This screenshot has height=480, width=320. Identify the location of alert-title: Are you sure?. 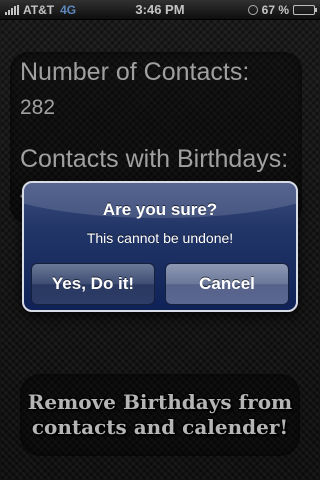
(160, 209).